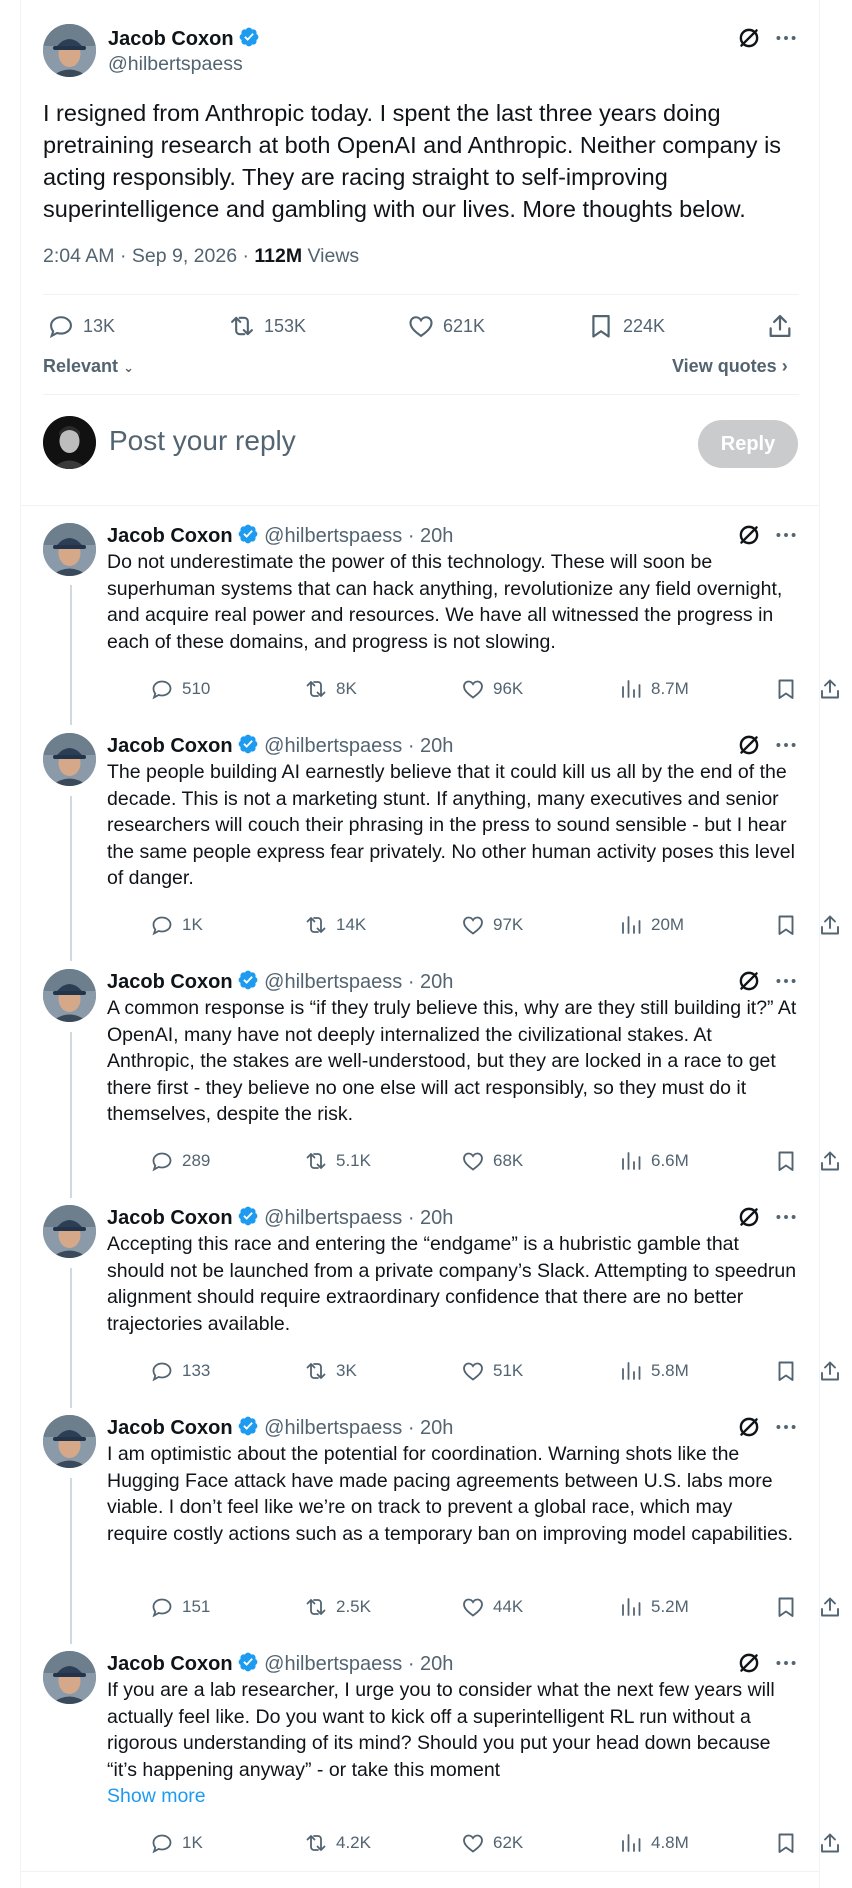 Image resolution: width=852 pixels, height=1888 pixels. What do you see at coordinates (180, 1161) in the screenshot?
I see `reply-action: 289` at bounding box center [180, 1161].